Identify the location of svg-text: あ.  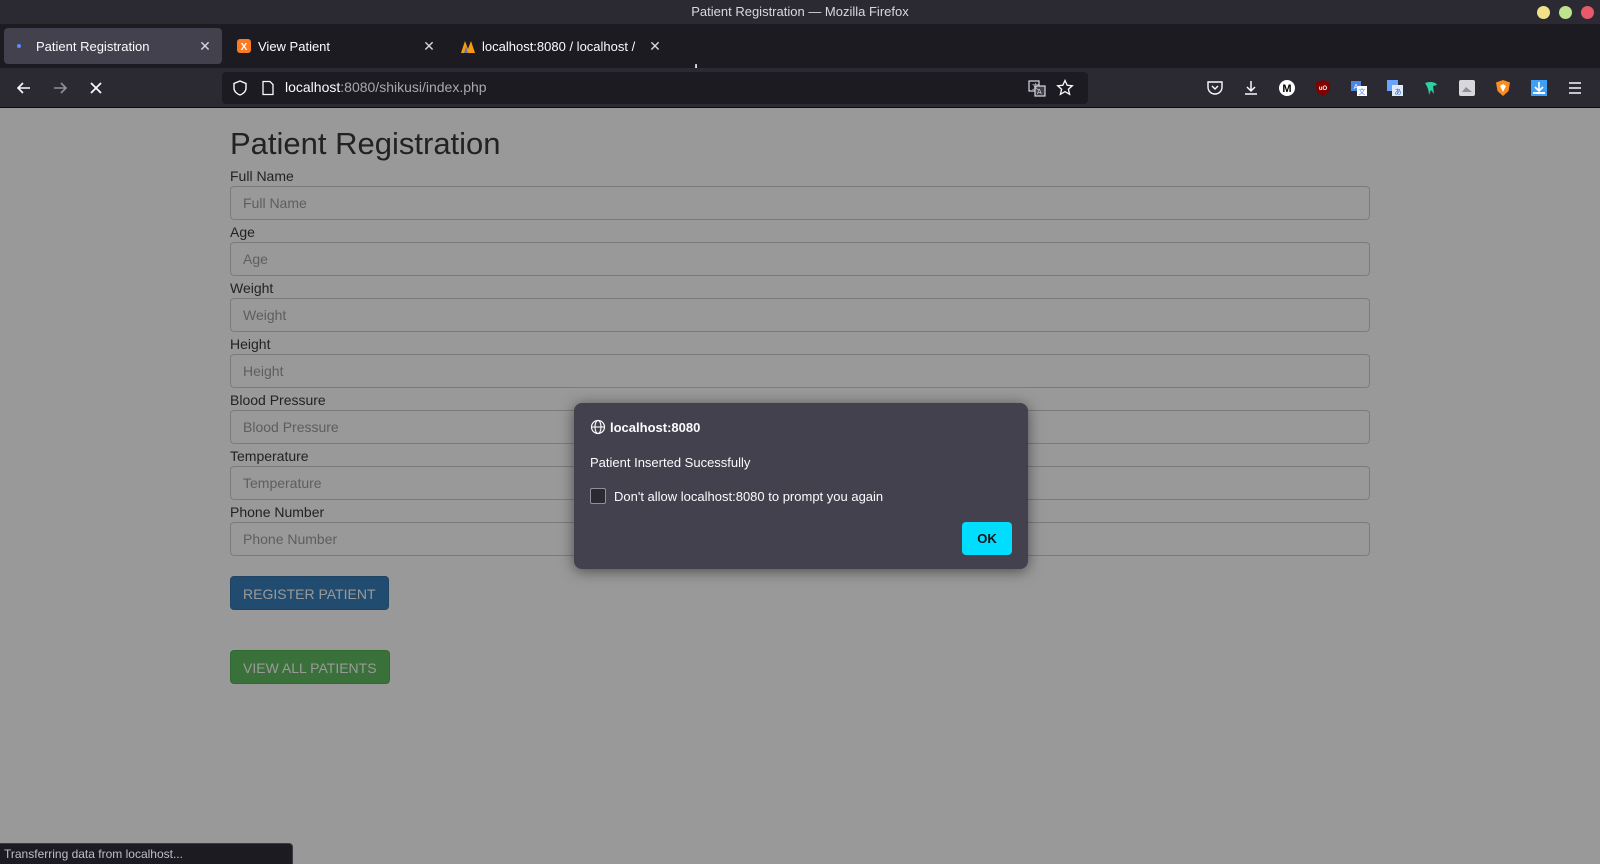
(1398, 92).